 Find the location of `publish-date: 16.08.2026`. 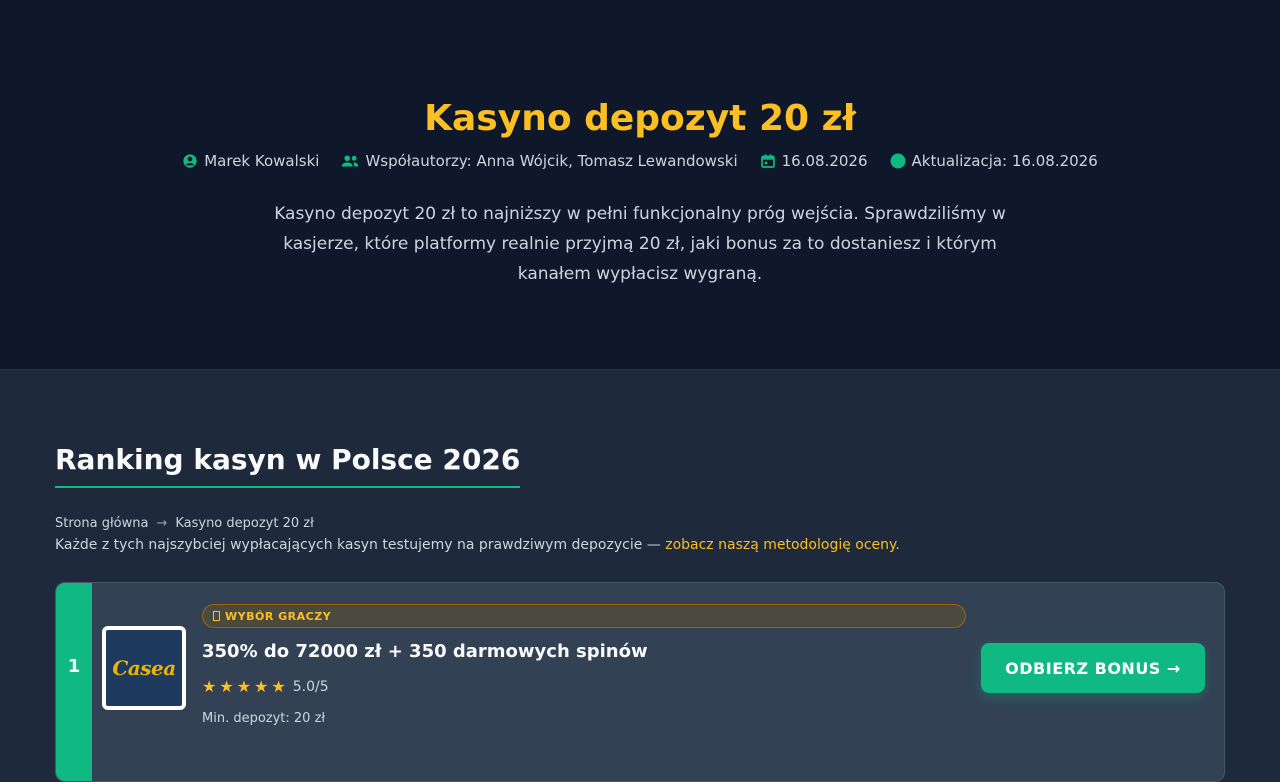

publish-date: 16.08.2026 is located at coordinates (824, 161).